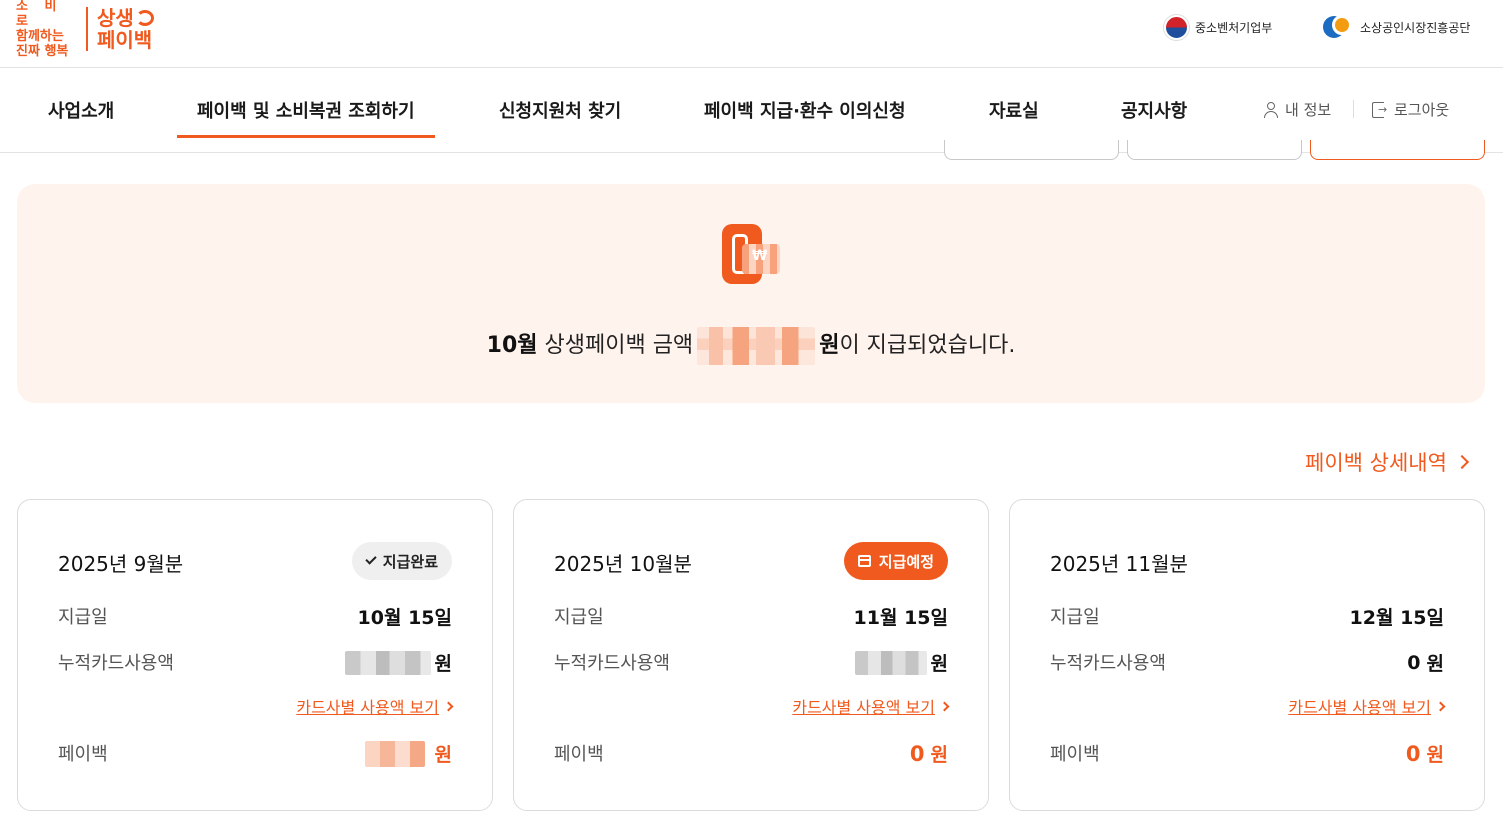  I want to click on card-usage-value: 0 원, so click(1425, 662).